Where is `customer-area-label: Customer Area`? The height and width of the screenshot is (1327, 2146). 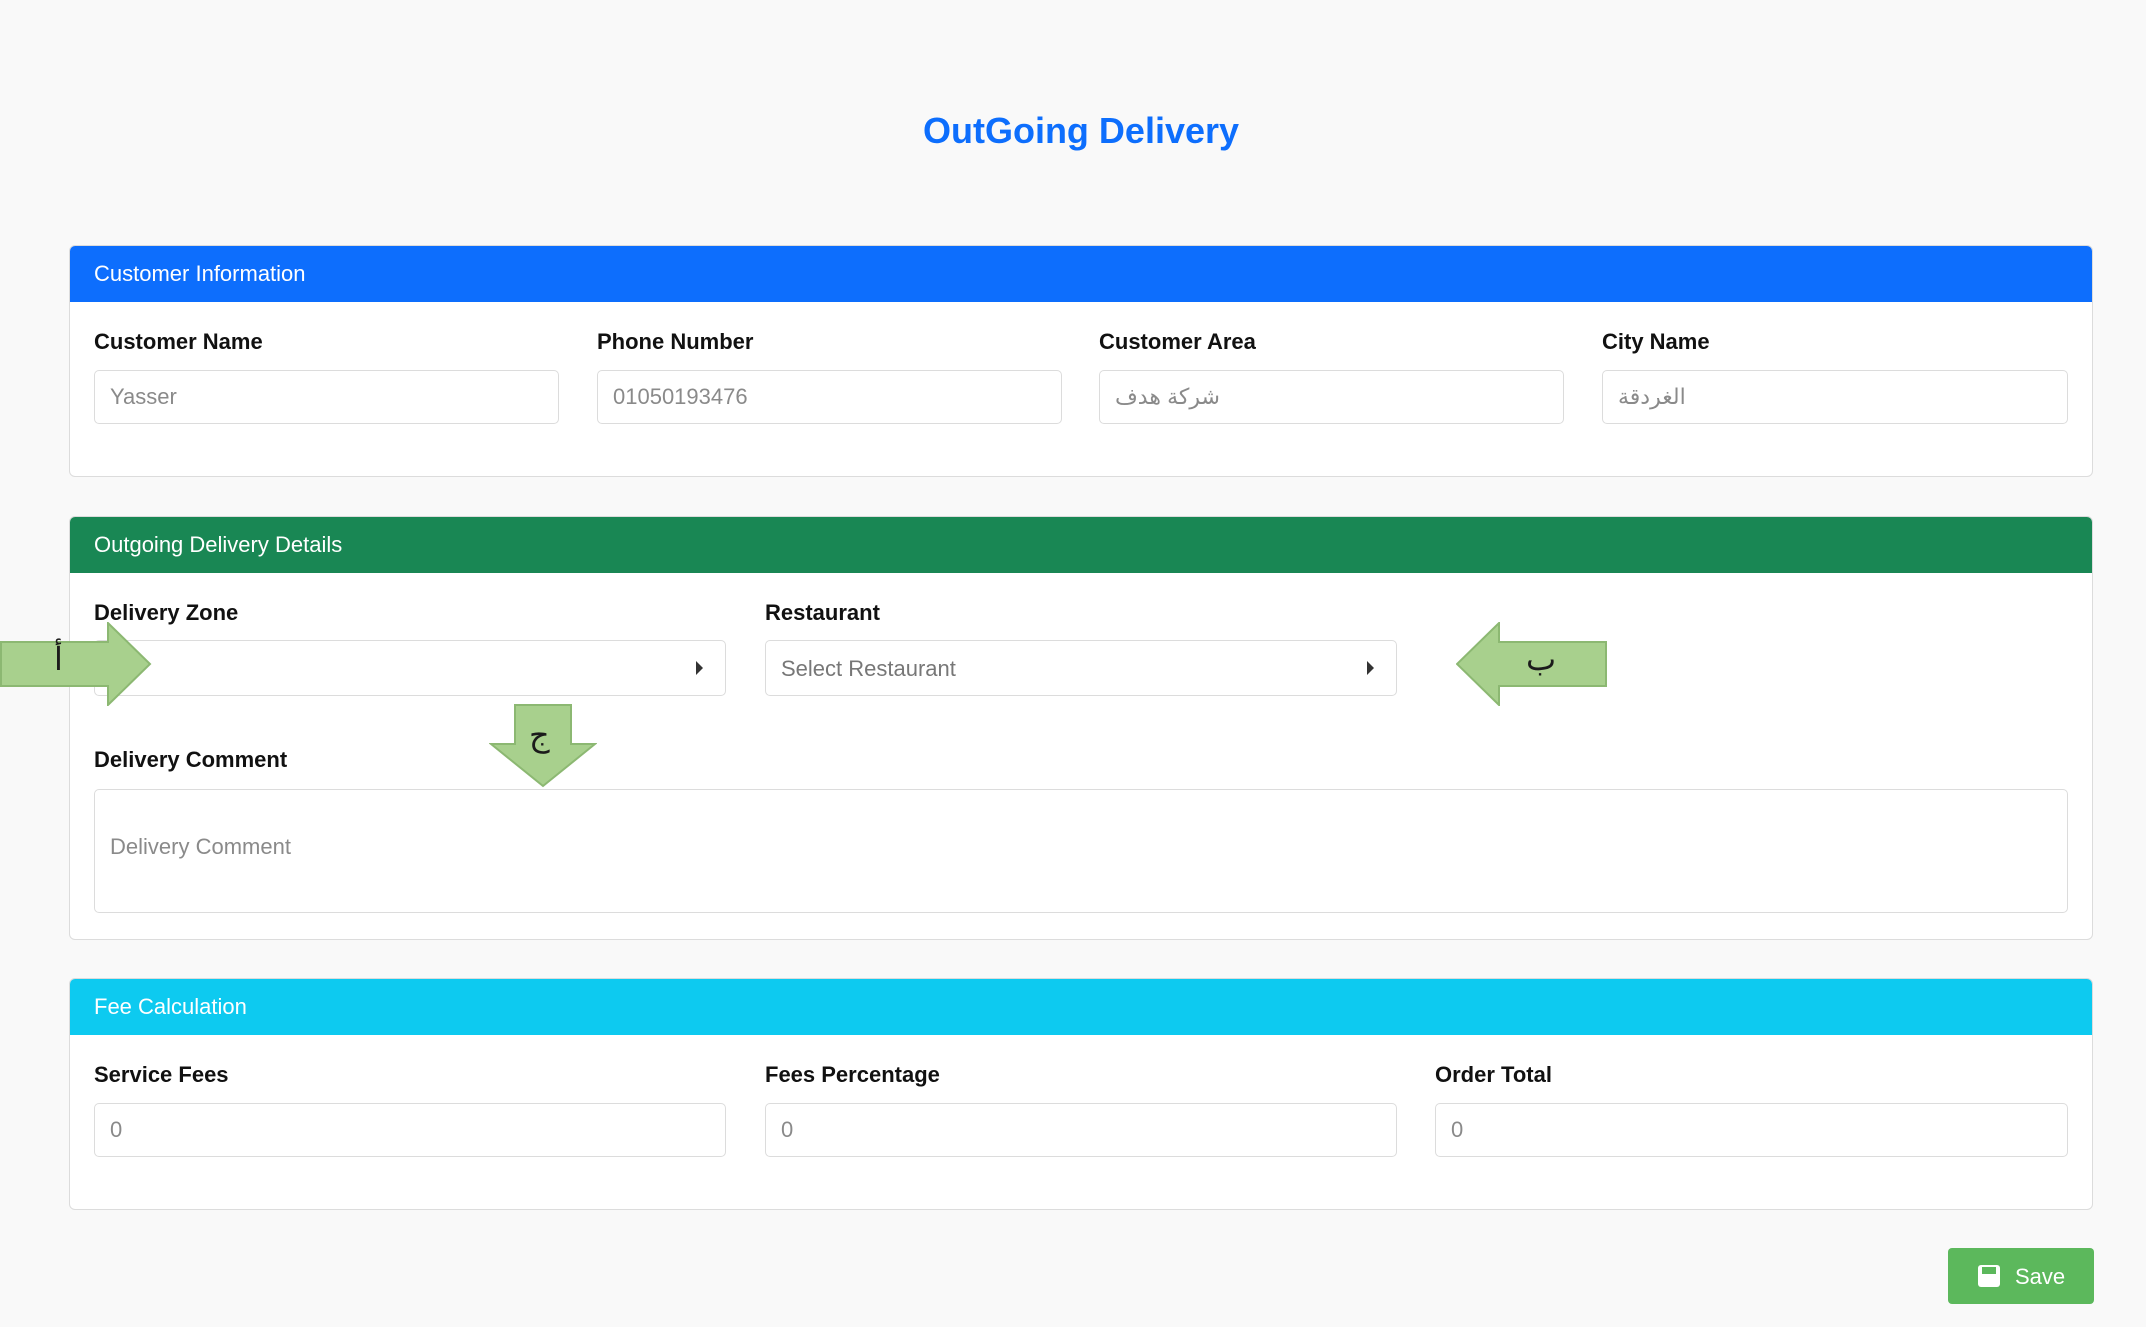
customer-area-label: Customer Area is located at coordinates (1177, 341).